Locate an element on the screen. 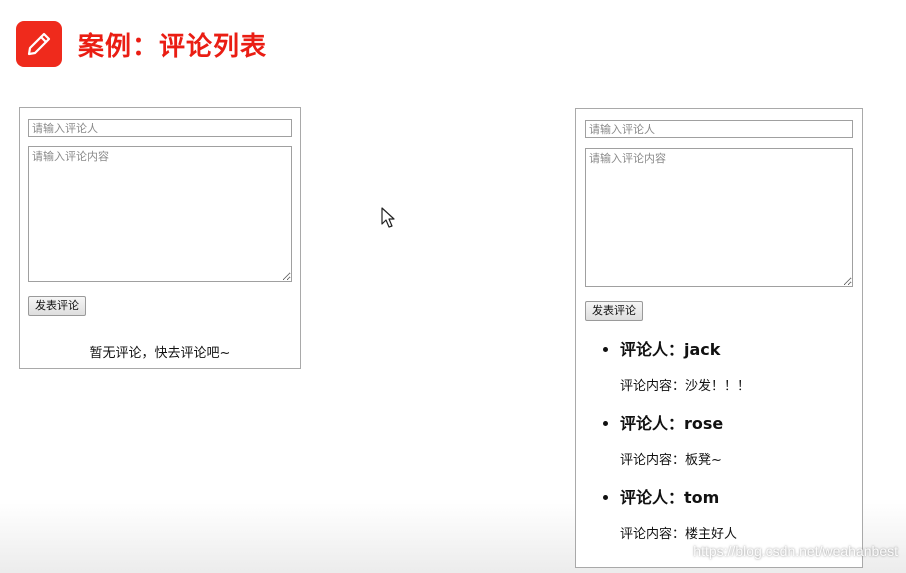 This screenshot has height=573, width=906. page-header: 案例：评论列表 is located at coordinates (141, 44).